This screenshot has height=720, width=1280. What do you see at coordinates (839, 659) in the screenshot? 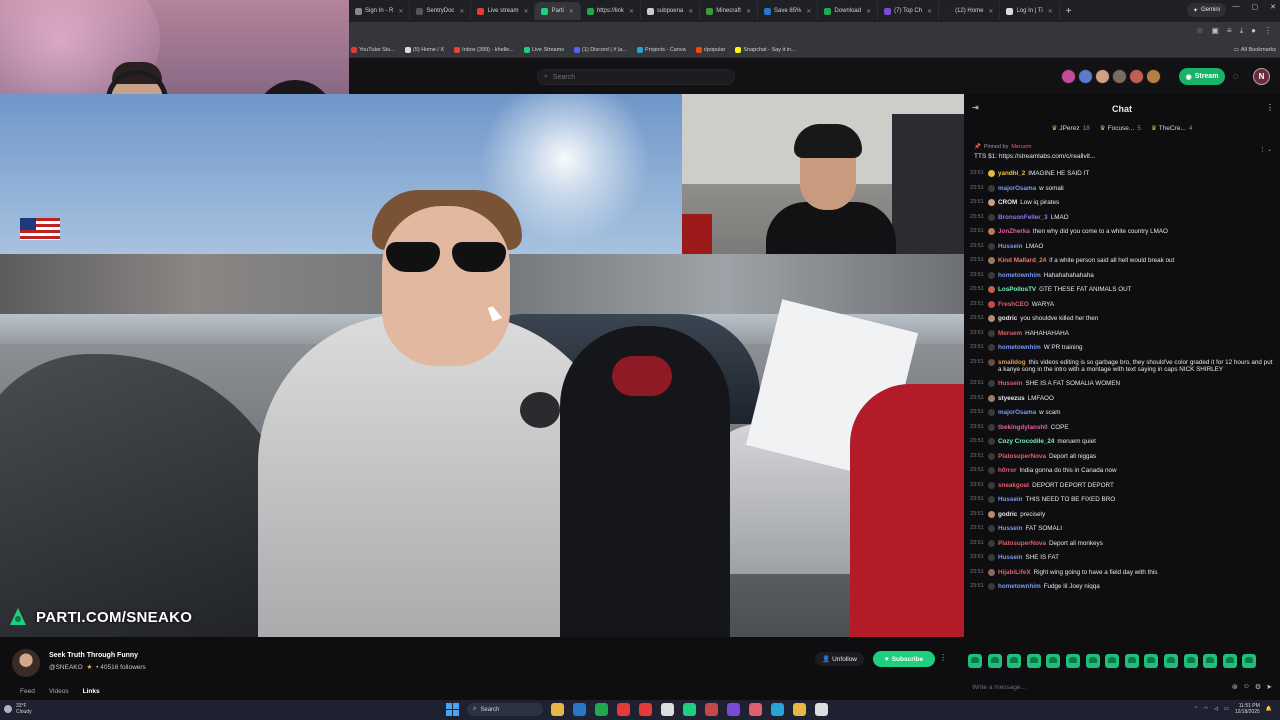
I see `unfollow-button: 👤 Unfollow` at bounding box center [839, 659].